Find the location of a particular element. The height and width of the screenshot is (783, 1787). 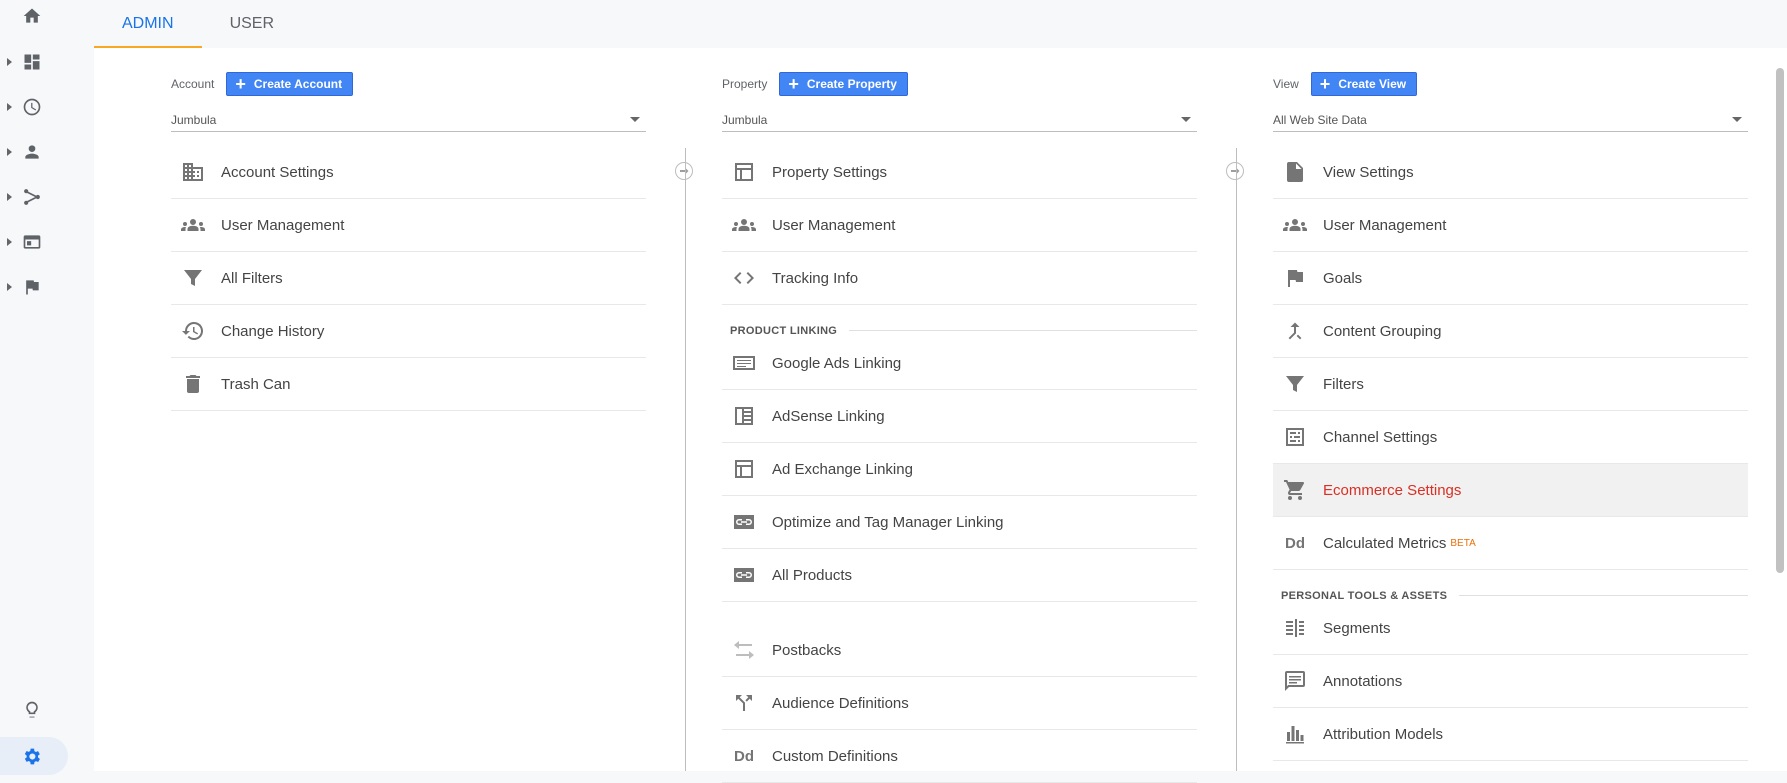

account-user-management-item: User Management is located at coordinates (408, 225).